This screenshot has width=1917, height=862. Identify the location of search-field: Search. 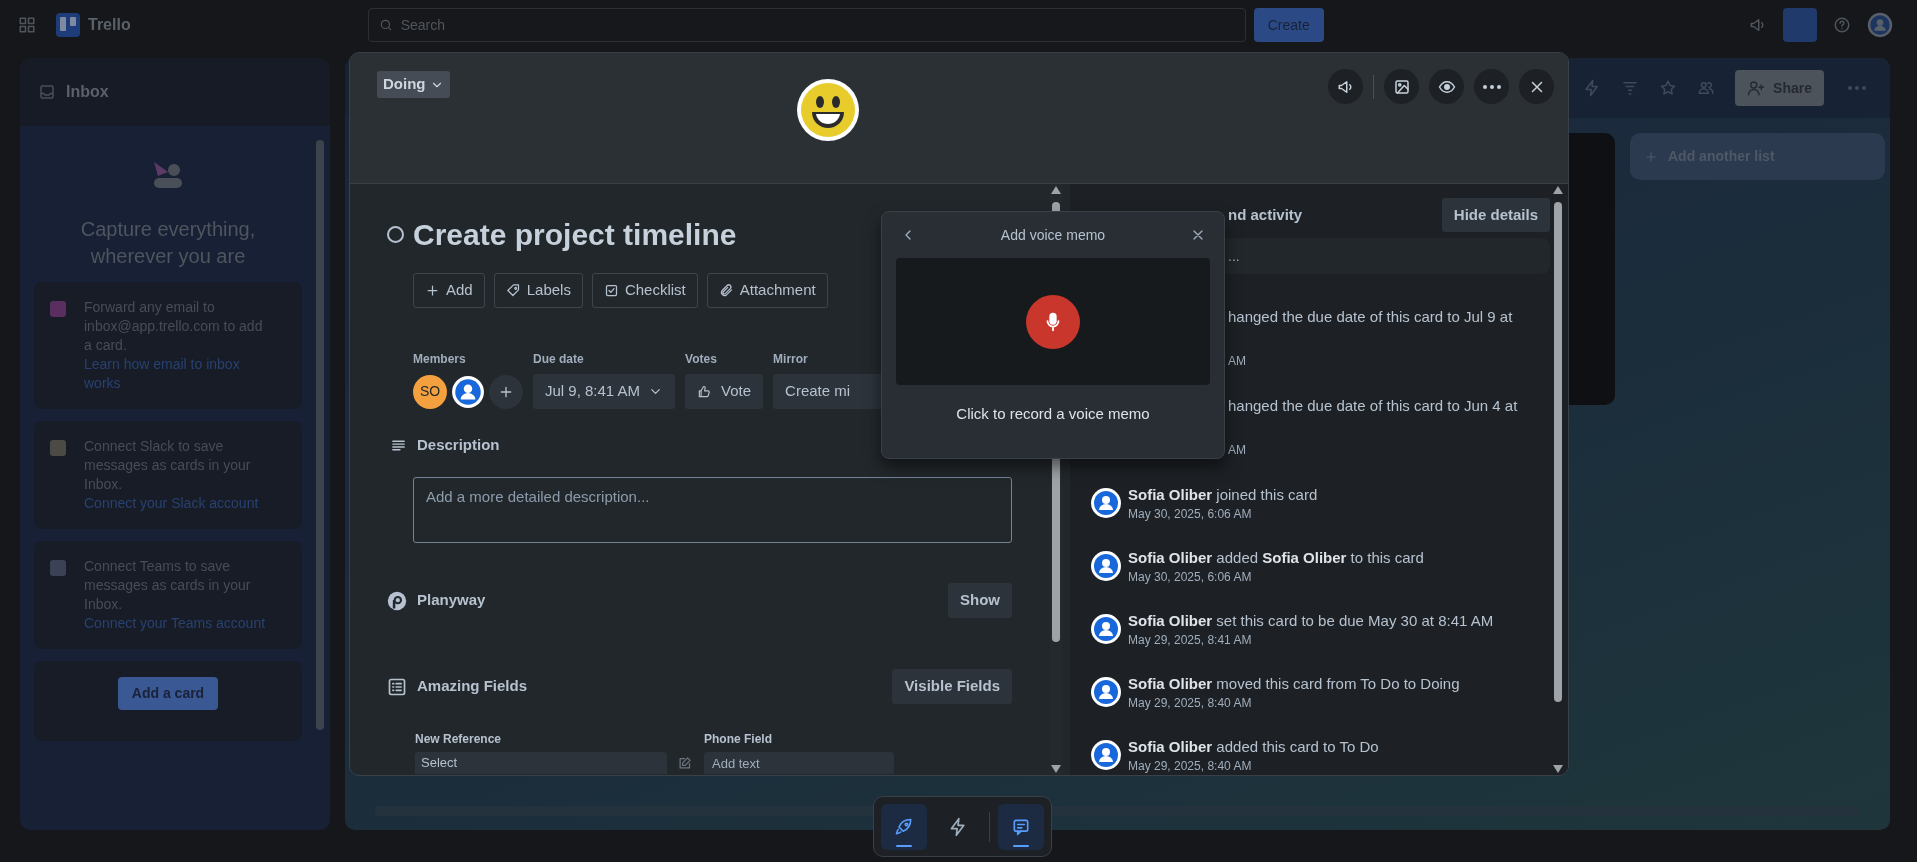
(806, 25).